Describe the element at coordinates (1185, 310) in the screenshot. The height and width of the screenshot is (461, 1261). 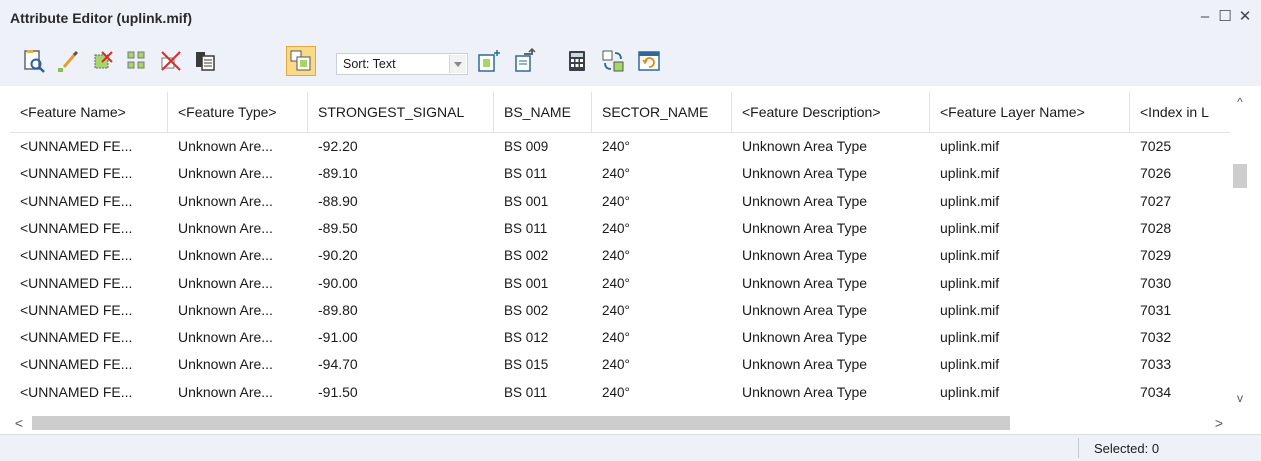
I see `cell-index-in-layer: 7031` at that location.